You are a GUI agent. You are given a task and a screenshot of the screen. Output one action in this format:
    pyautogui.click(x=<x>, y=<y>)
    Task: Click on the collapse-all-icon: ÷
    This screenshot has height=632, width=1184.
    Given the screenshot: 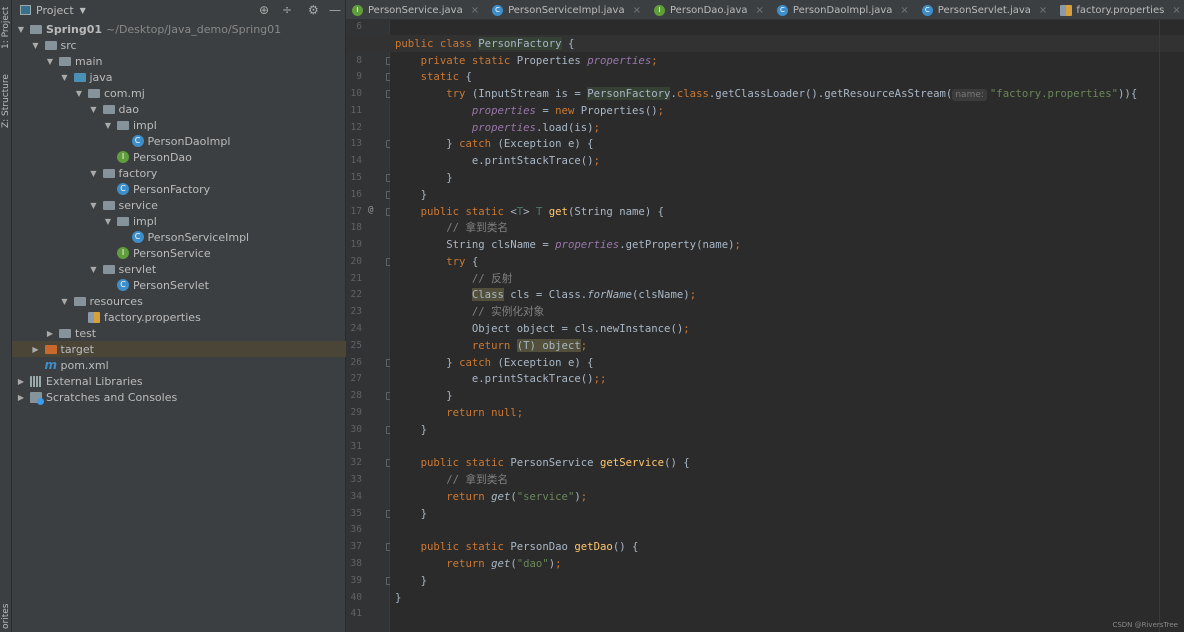 What is the action you would take?
    pyautogui.click(x=287, y=10)
    